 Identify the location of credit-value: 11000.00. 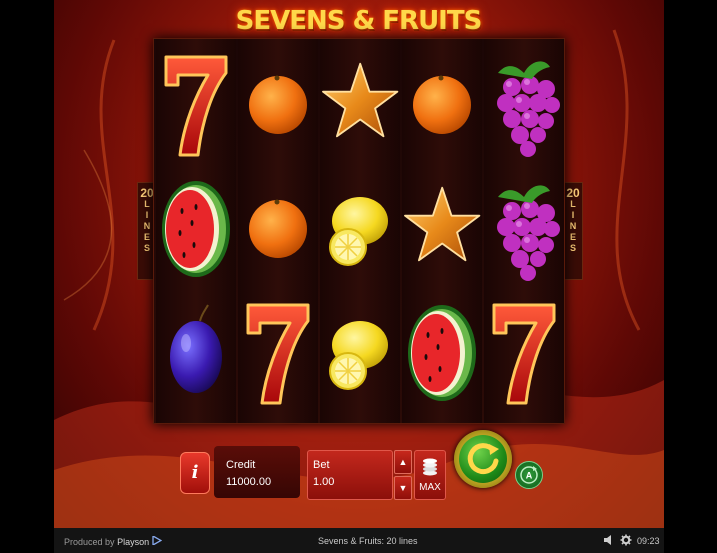
(249, 482).